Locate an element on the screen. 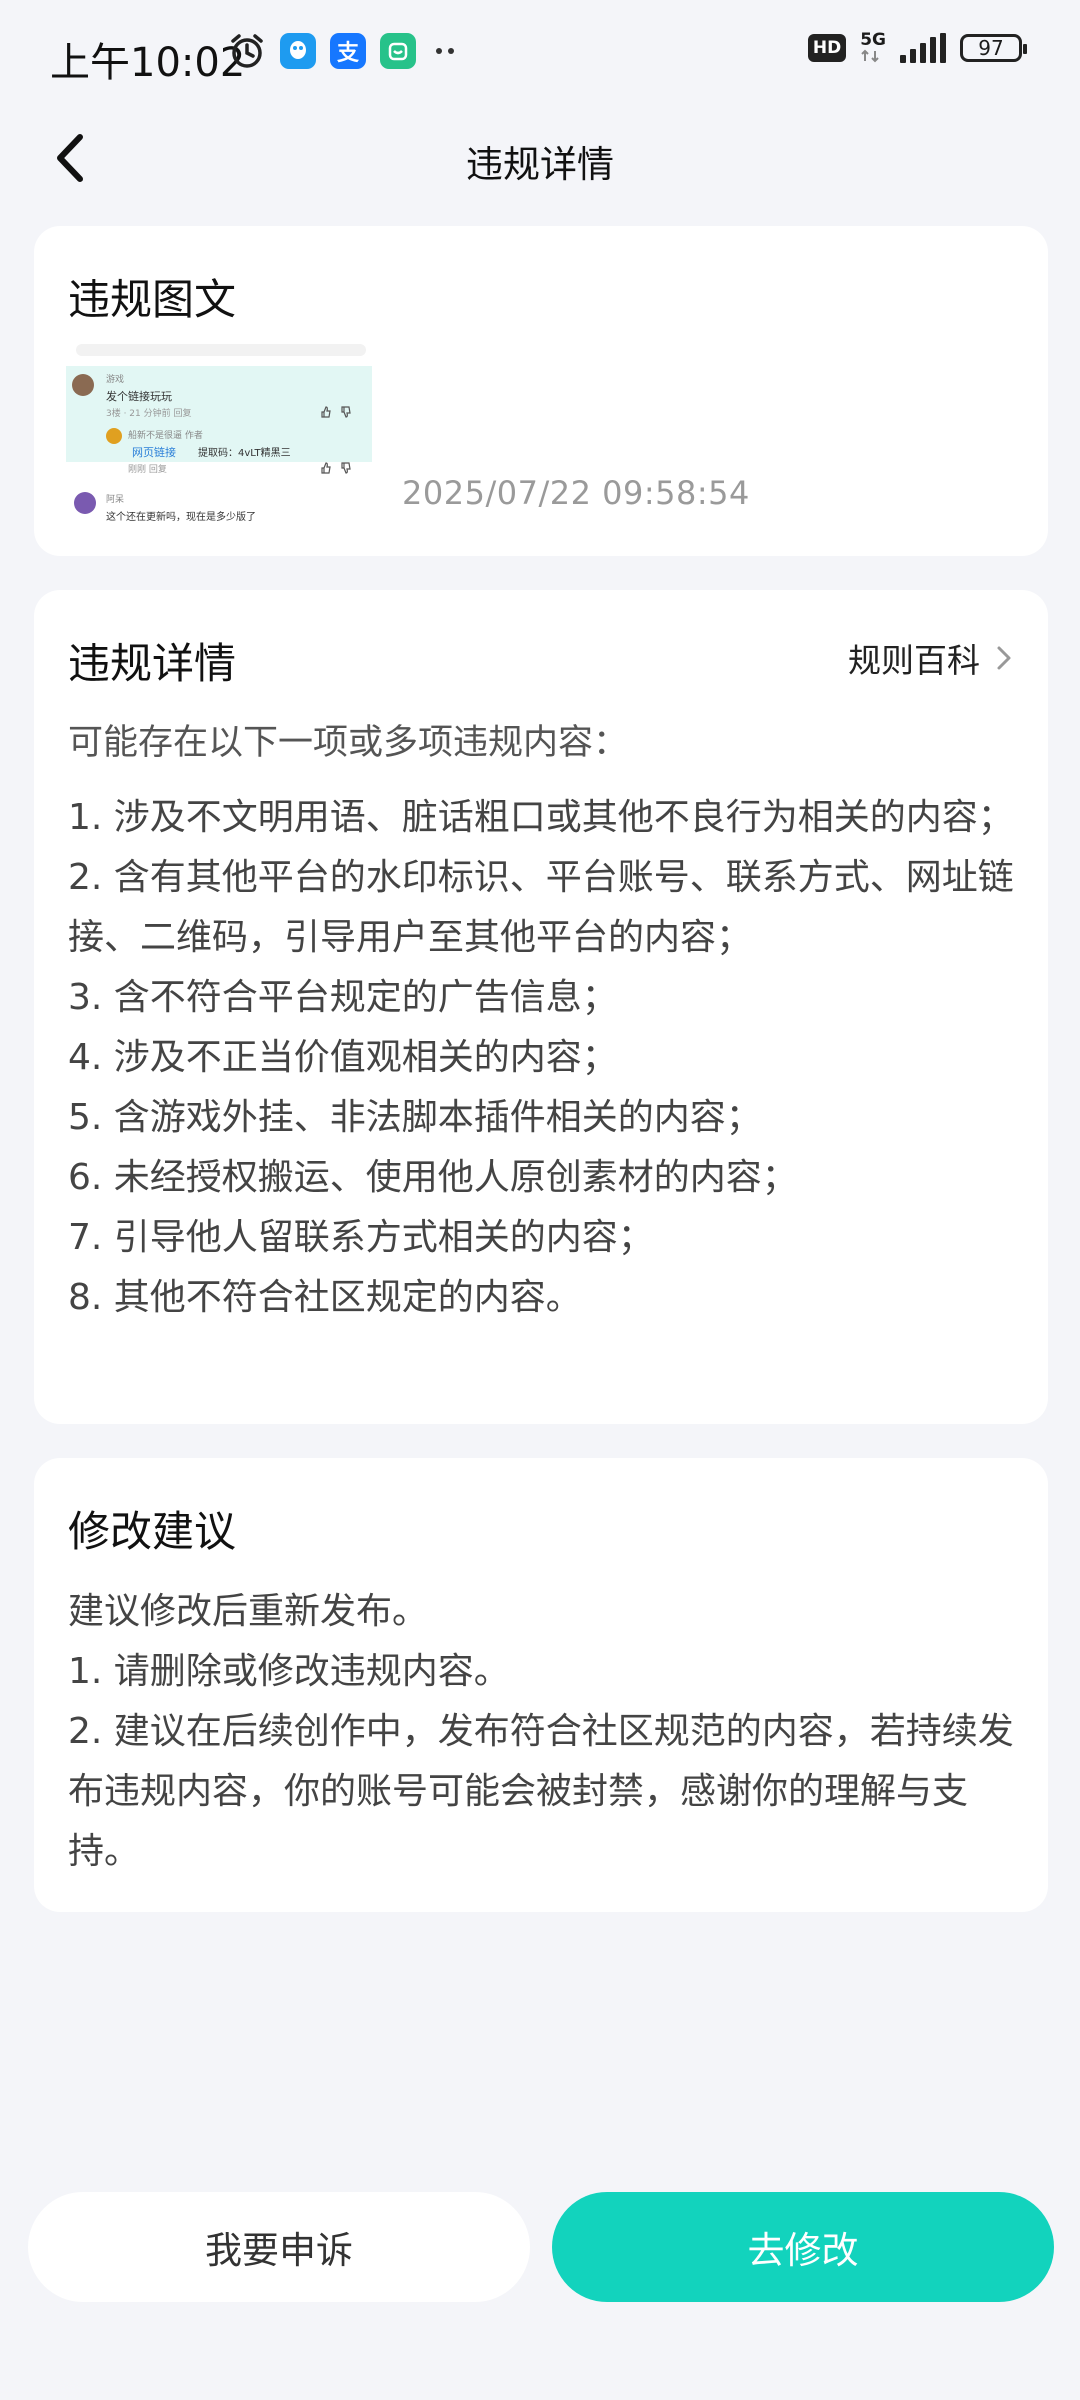 The width and height of the screenshot is (1080, 2400). more-notifications-icon is located at coordinates (445, 51).